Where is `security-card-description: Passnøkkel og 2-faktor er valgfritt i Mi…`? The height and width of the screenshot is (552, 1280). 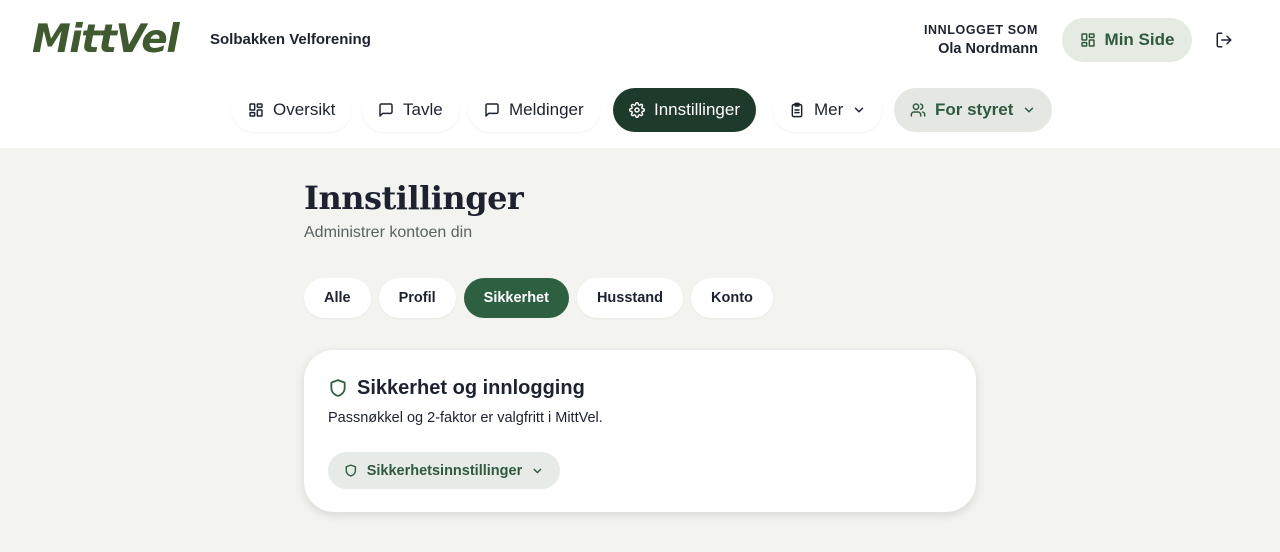
security-card-description: Passnøkkel og 2-faktor er valgfritt i Mi… is located at coordinates (465, 418).